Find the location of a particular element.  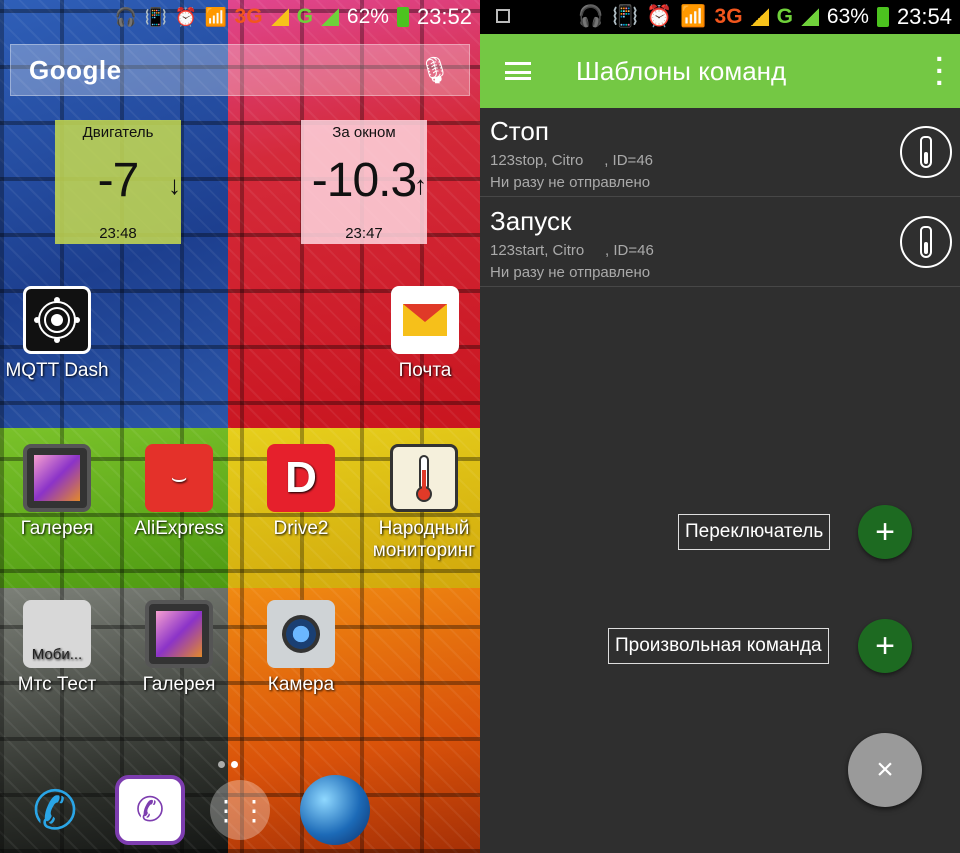

add-switch-button: + is located at coordinates (885, 532).